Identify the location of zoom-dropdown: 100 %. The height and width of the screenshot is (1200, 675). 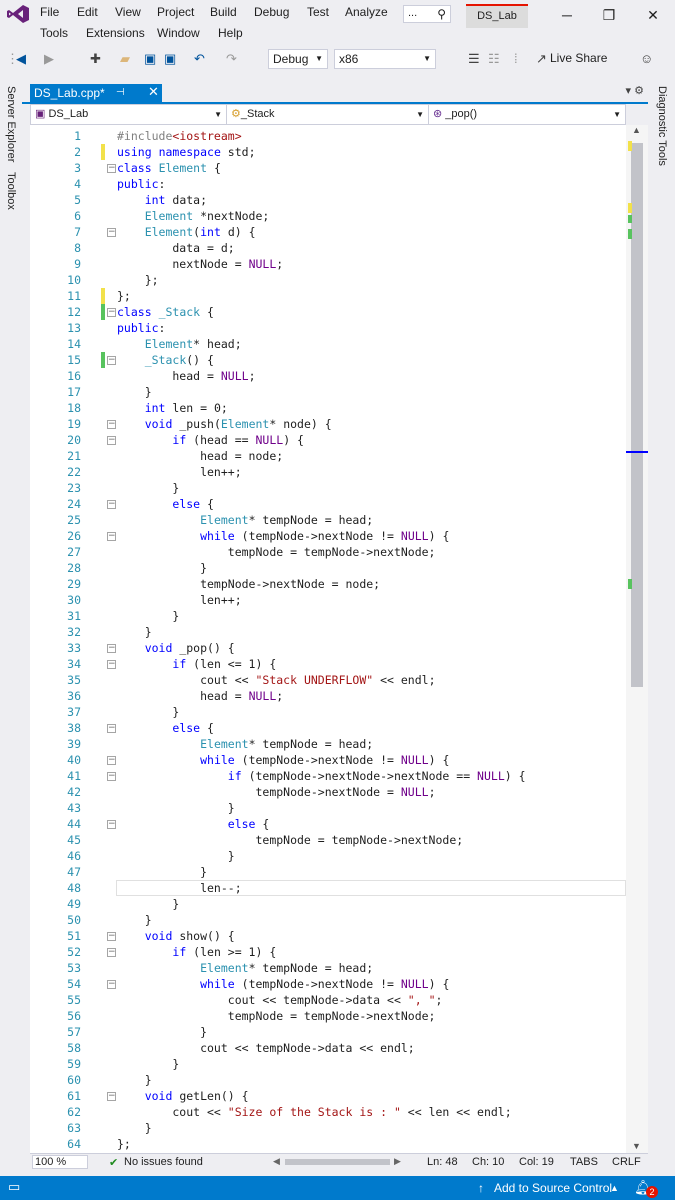
(60, 1162).